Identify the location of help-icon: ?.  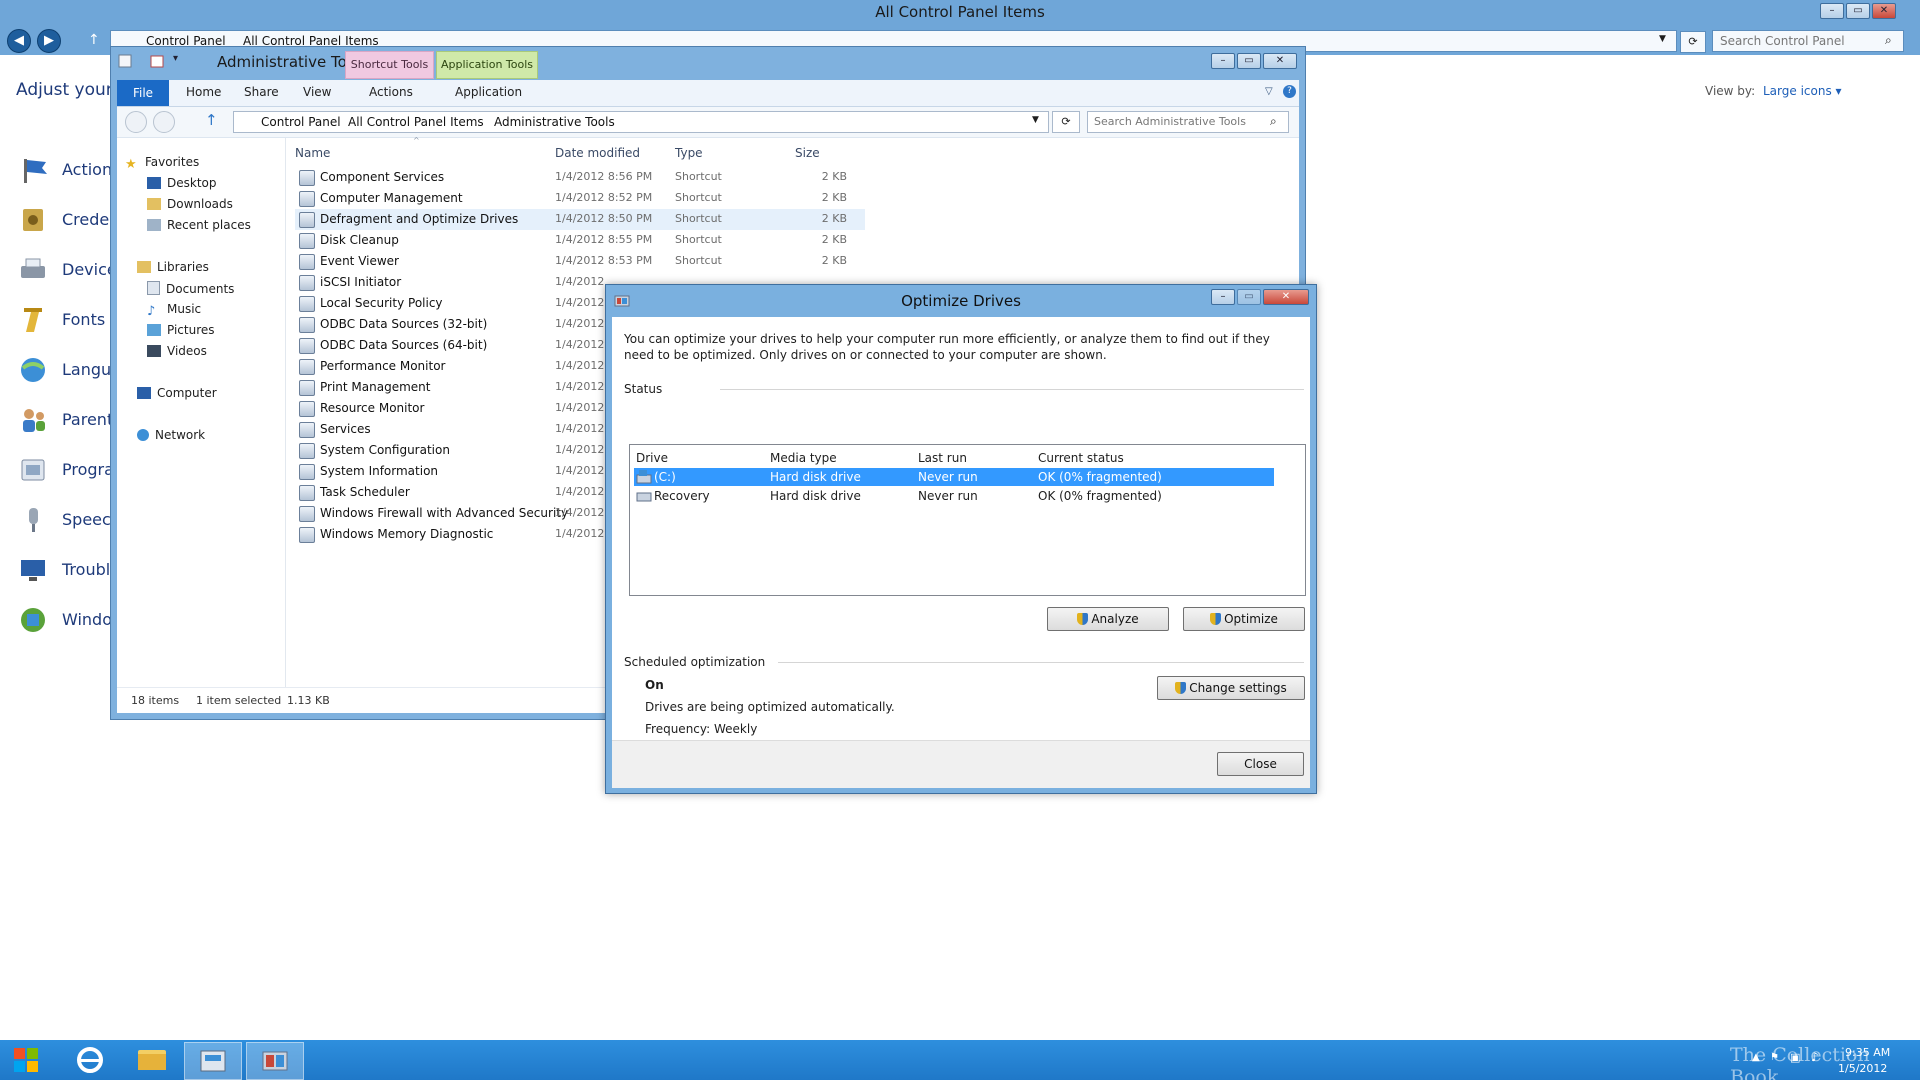
(1289, 91).